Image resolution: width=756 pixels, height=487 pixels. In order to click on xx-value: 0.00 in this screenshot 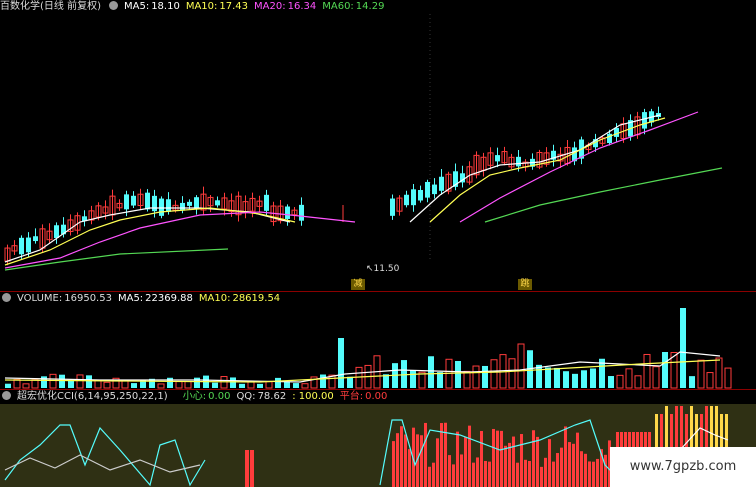, I will do `click(219, 396)`.